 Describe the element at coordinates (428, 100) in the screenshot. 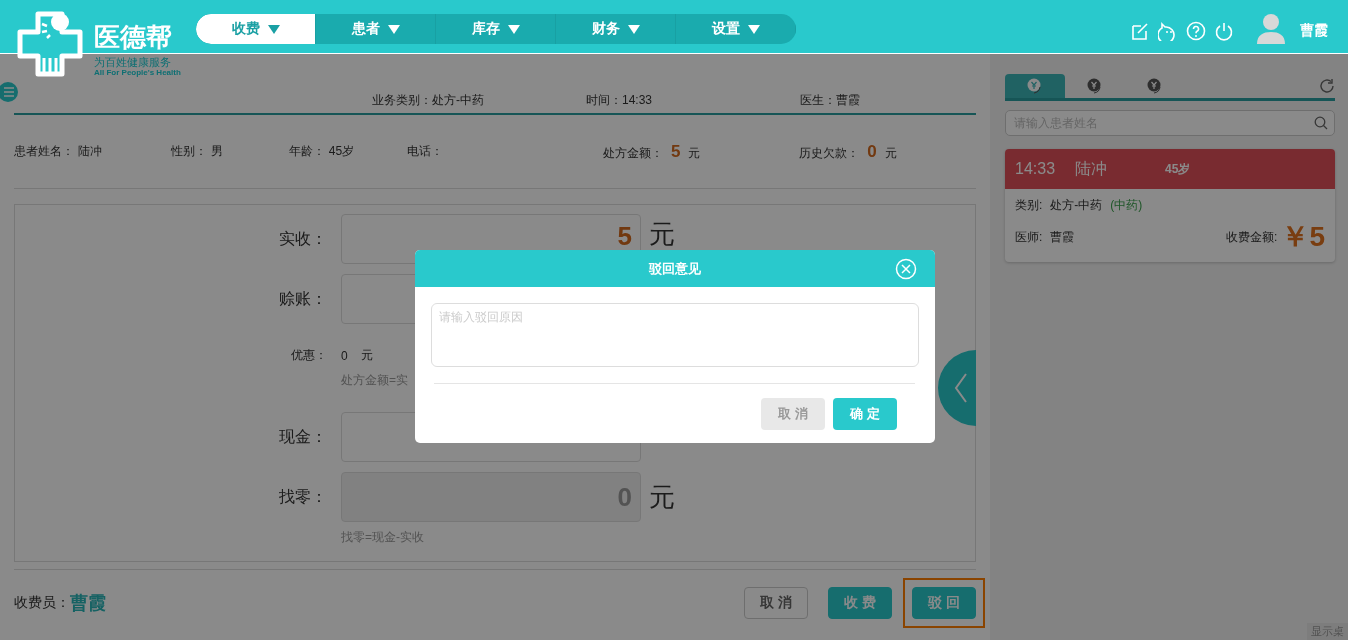

I see `business-type: 业务类别：处方-中药` at that location.